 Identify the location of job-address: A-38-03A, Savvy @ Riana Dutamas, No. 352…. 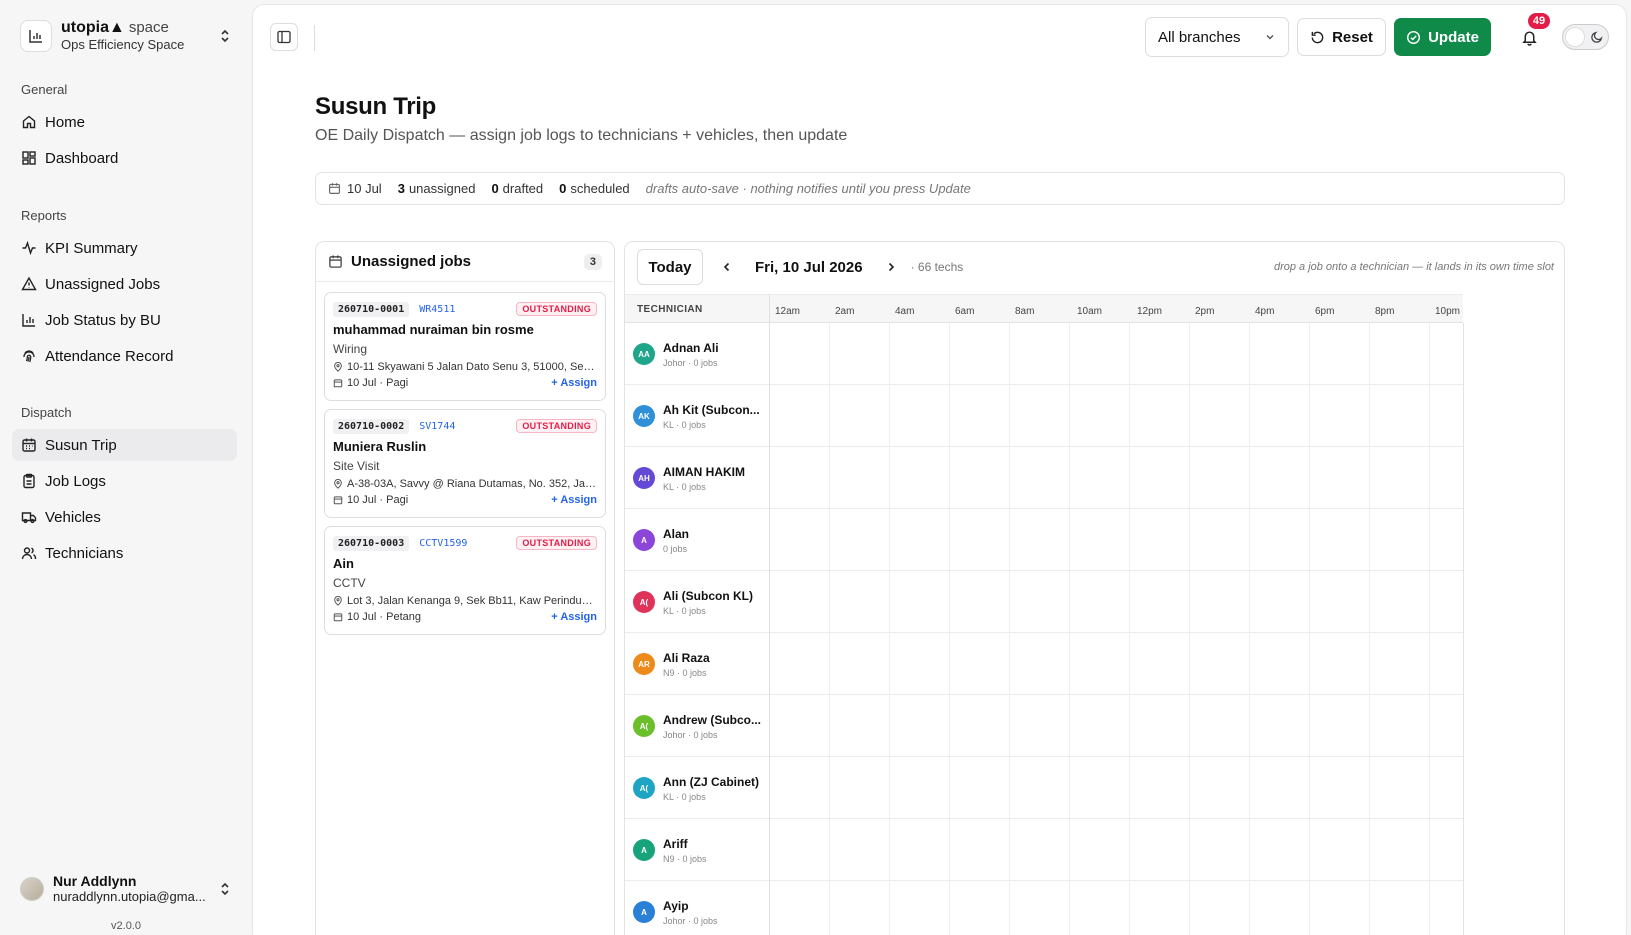
(472, 484).